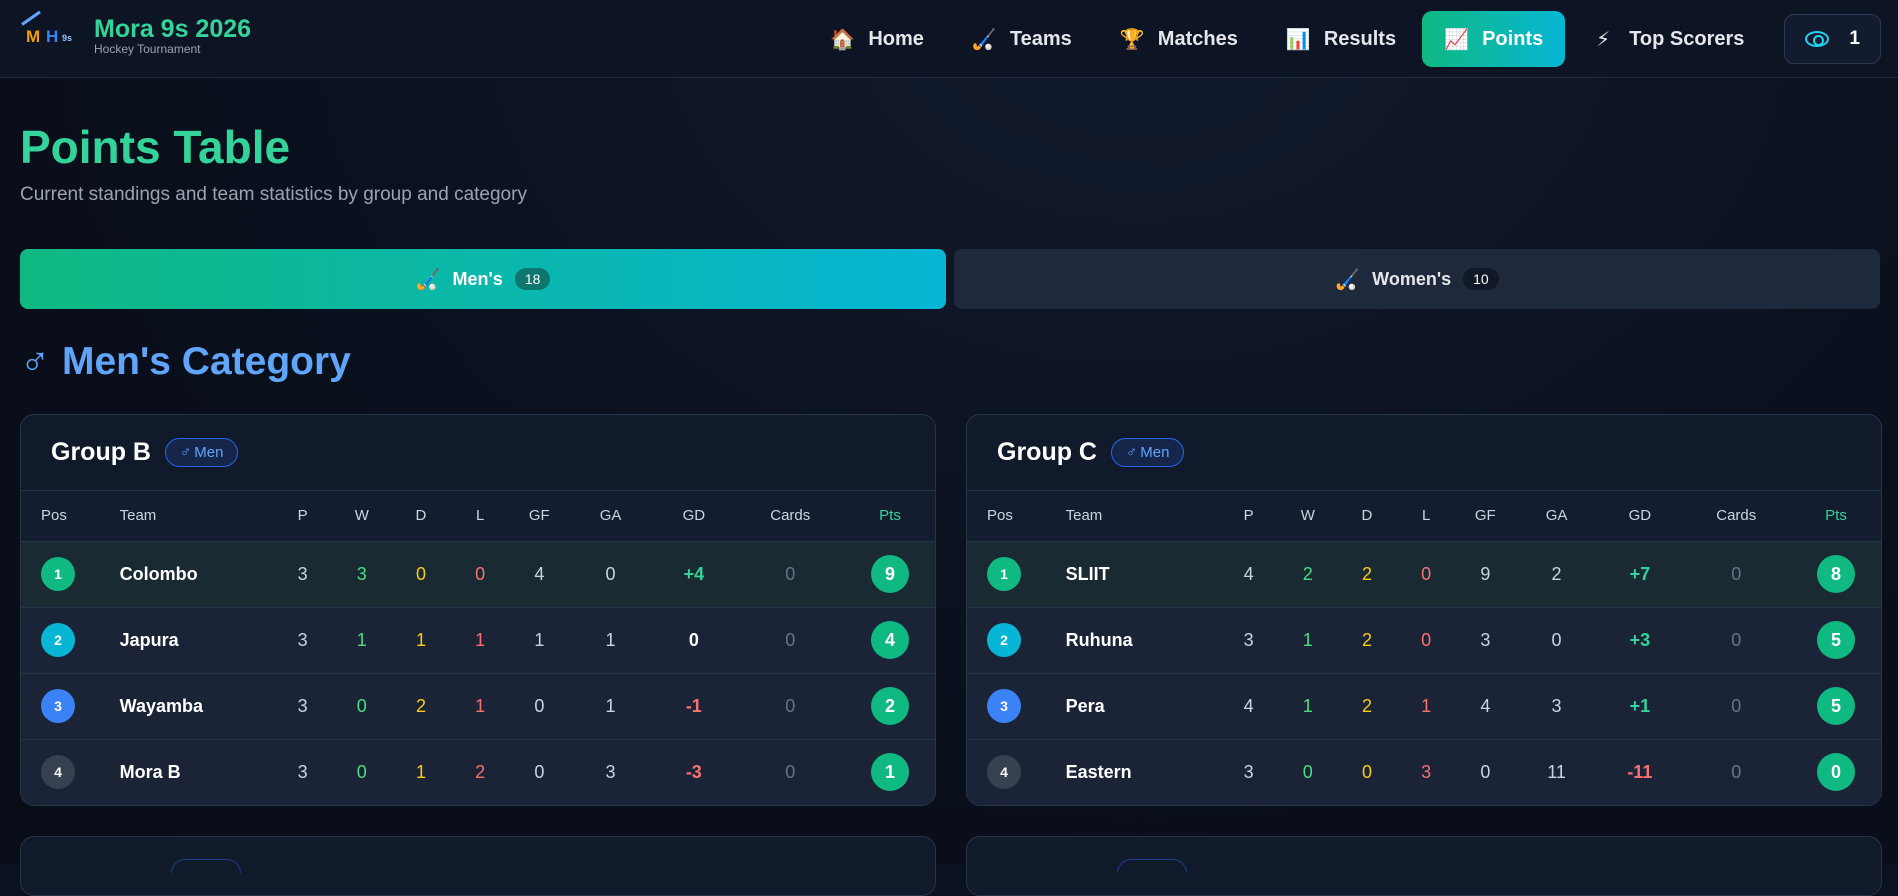  I want to click on stat-gf: 1, so click(539, 639).